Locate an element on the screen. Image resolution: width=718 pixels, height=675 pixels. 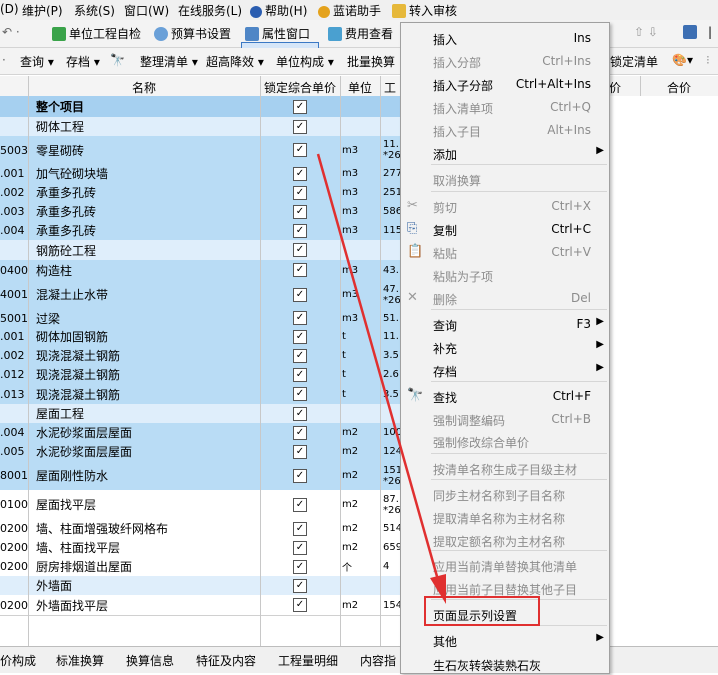
context-menu-item: 插入子目 Alt+Ins is located at coordinates (505, 130).